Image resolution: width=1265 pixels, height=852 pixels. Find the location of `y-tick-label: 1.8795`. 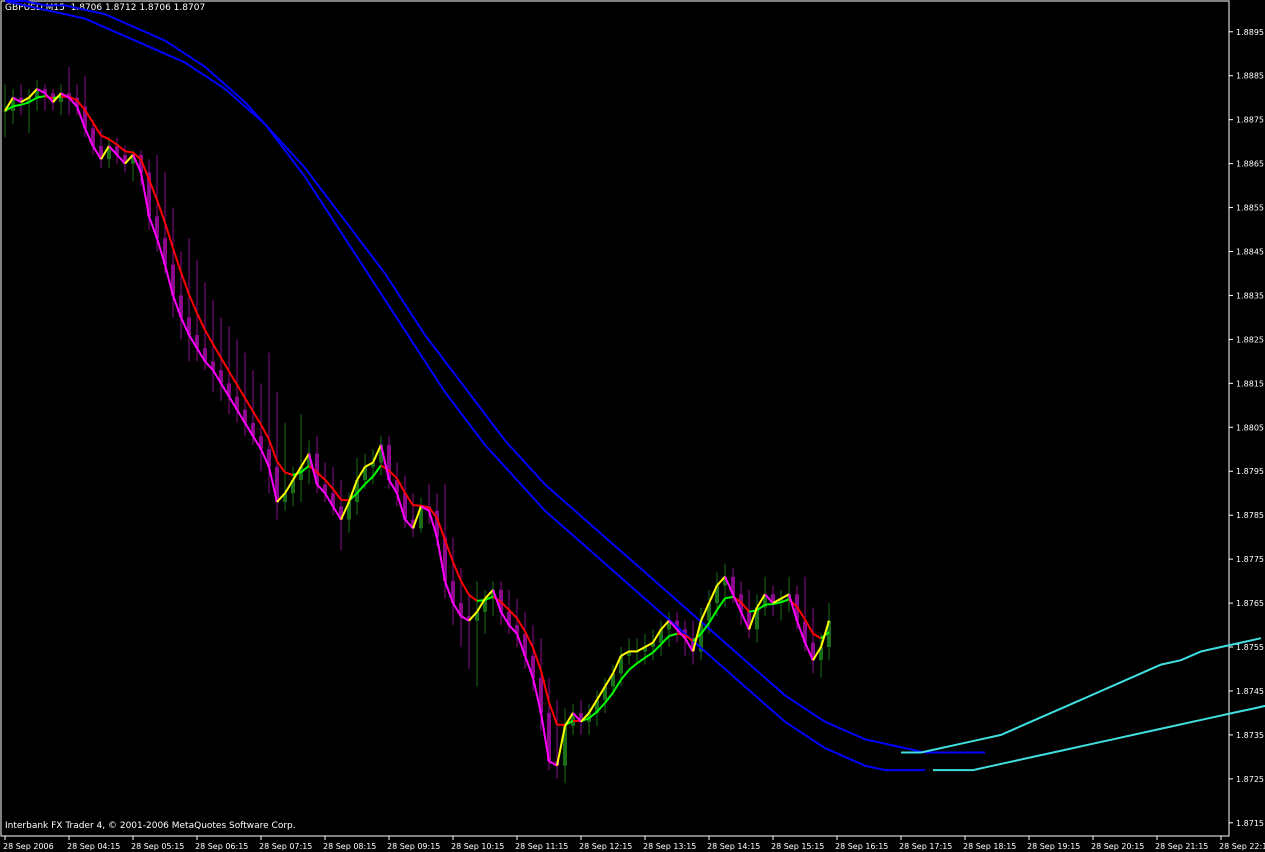

y-tick-label: 1.8795 is located at coordinates (1250, 471).